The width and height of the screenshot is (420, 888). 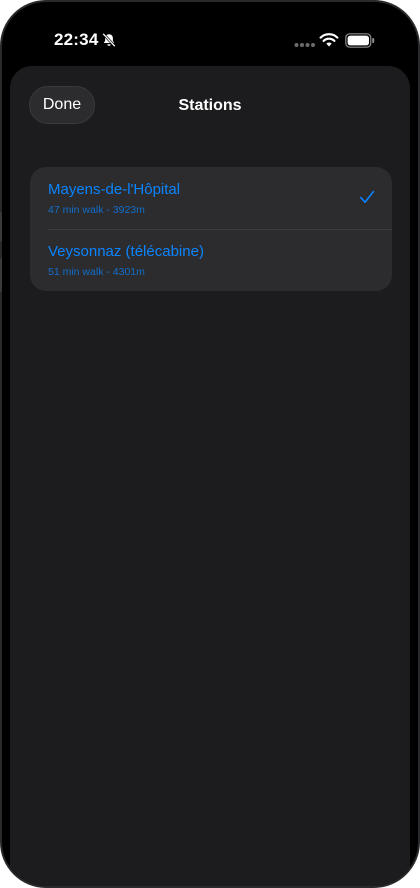 What do you see at coordinates (329, 40) in the screenshot?
I see `wifi-icon` at bounding box center [329, 40].